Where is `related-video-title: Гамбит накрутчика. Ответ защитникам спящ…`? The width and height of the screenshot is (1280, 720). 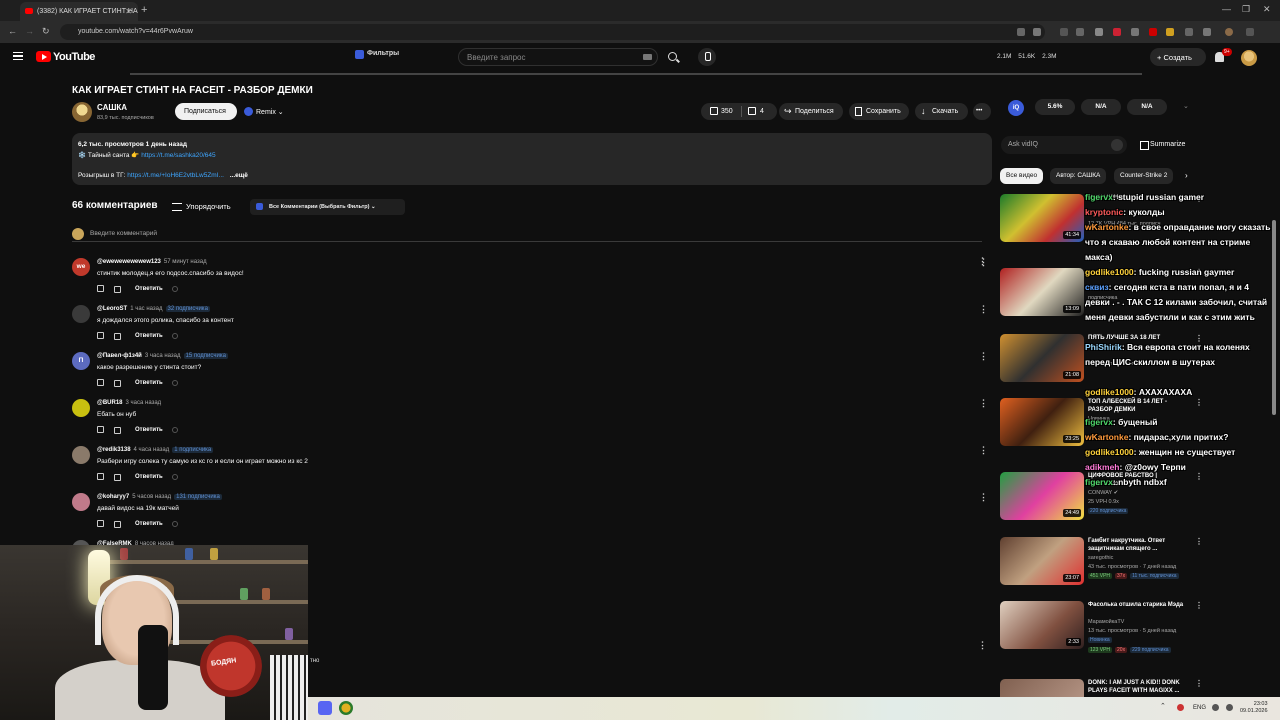 related-video-title: Гамбит накрутчика. Ответ защитникам спящ… is located at coordinates (1138, 545).